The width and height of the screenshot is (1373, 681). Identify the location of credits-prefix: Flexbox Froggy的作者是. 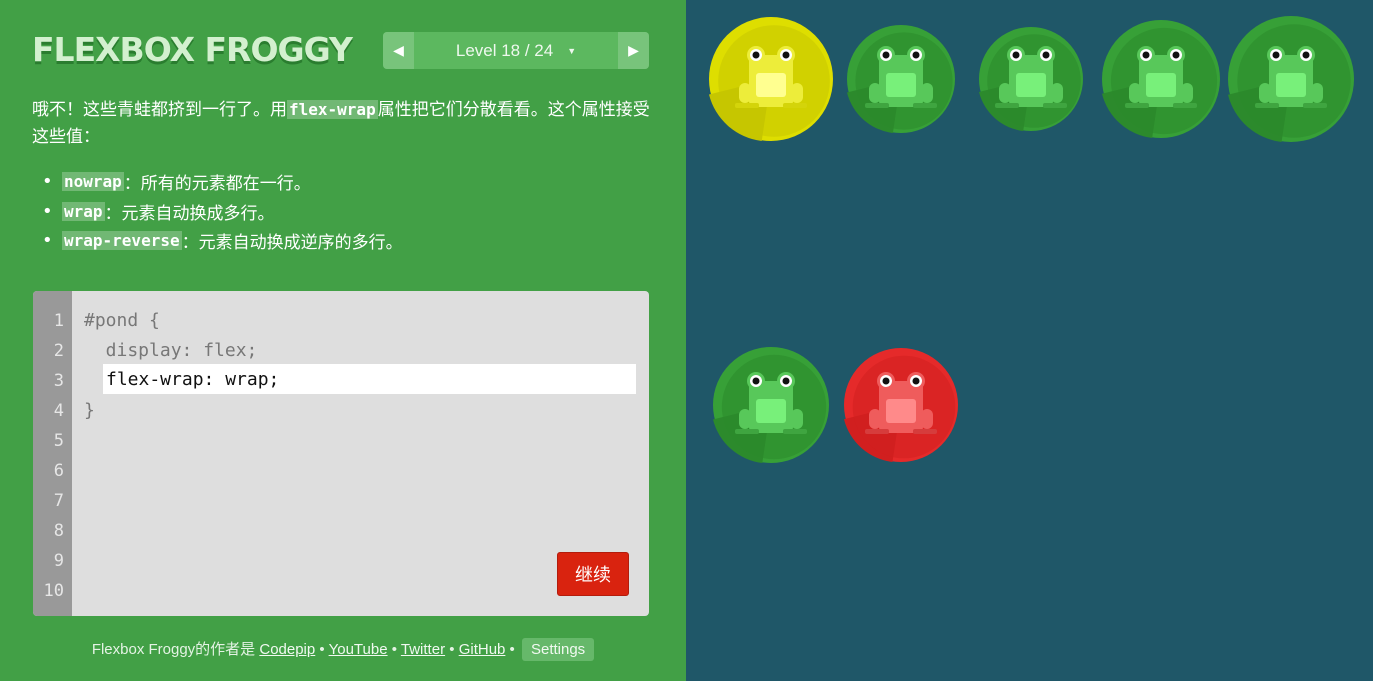
(173, 649).